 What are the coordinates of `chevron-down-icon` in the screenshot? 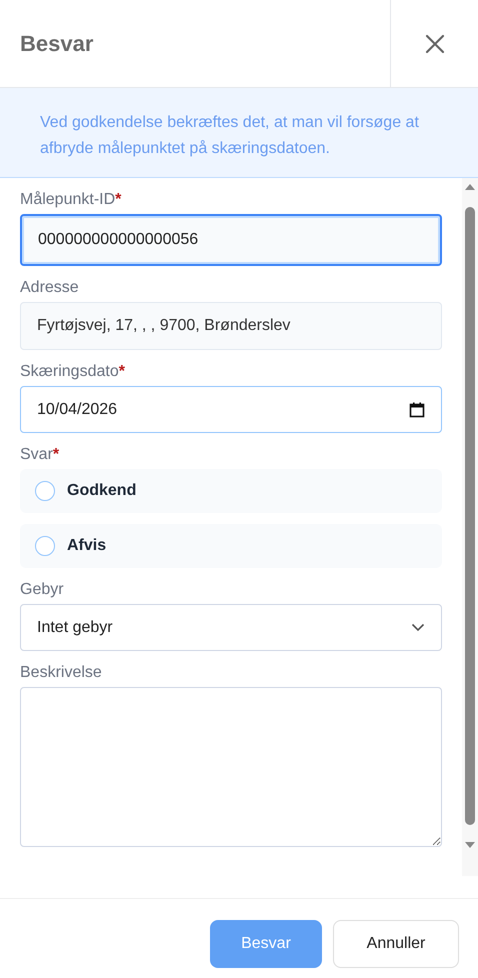 It's located at (418, 627).